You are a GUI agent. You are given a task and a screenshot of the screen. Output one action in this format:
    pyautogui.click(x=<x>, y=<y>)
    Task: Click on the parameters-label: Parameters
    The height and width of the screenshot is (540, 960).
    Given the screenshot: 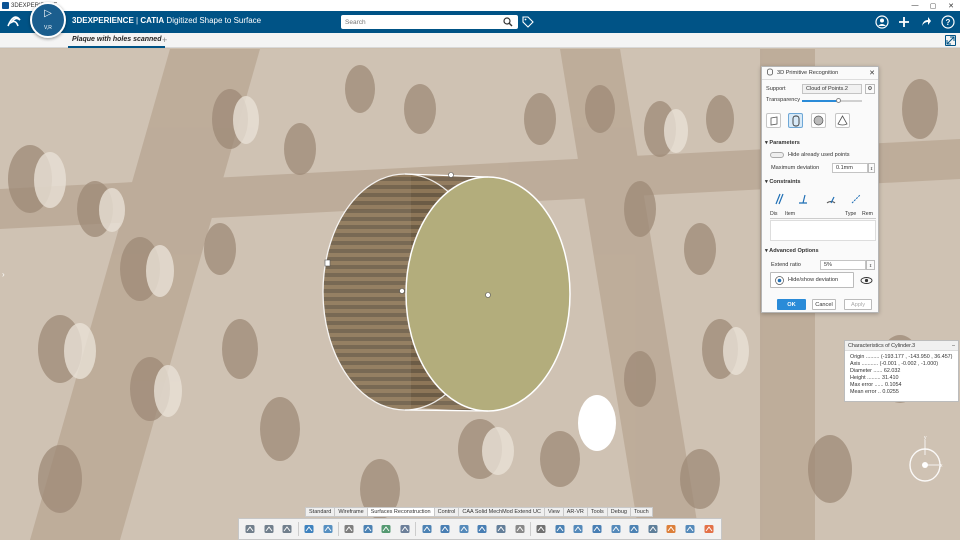 What is the action you would take?
    pyautogui.click(x=784, y=143)
    